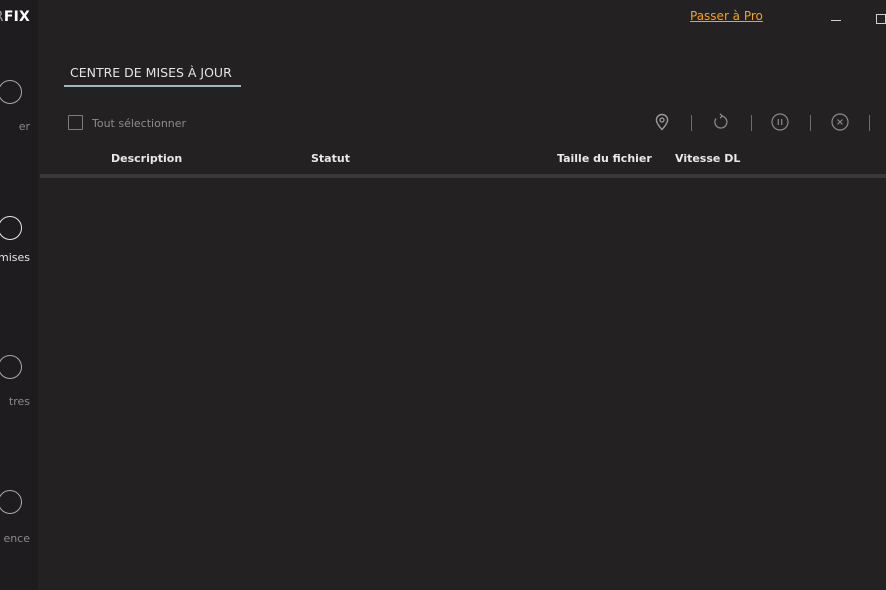  What do you see at coordinates (707, 158) in the screenshot?
I see `column-dl-speed: Vitesse DL` at bounding box center [707, 158].